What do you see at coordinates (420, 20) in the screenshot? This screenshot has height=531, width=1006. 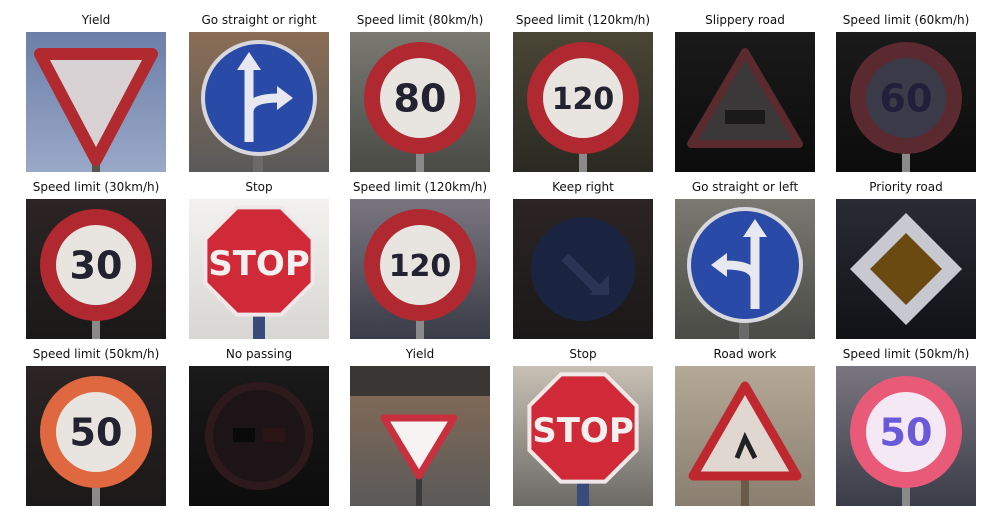 I see `image-title: Speed limit (80km/h)` at bounding box center [420, 20].